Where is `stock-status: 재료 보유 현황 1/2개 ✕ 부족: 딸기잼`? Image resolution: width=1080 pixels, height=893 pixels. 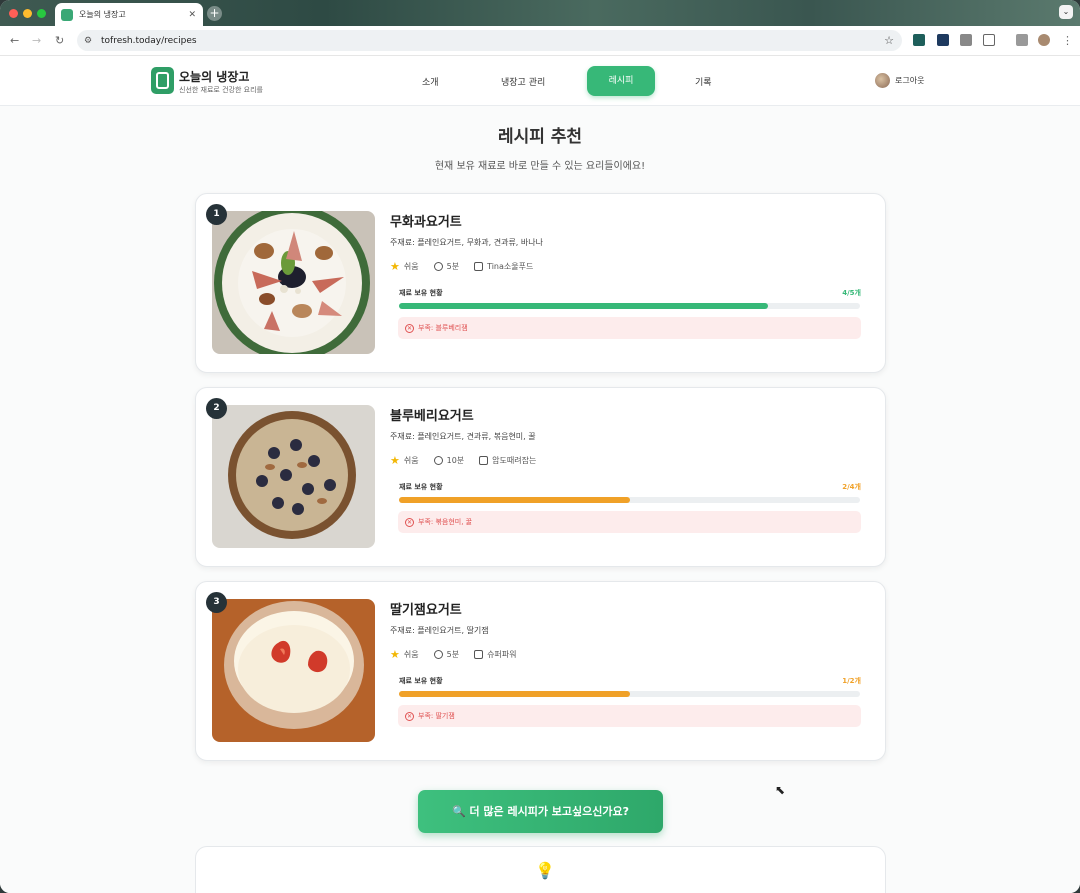
stock-status: 재료 보유 현황 1/2개 ✕ 부족: 딸기잼 is located at coordinates (629, 705).